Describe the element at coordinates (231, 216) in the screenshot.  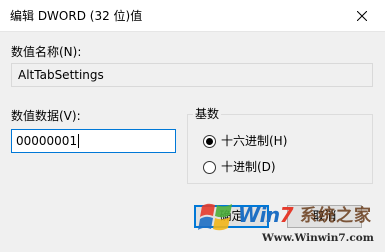
I see `ok-button: 确定` at that location.